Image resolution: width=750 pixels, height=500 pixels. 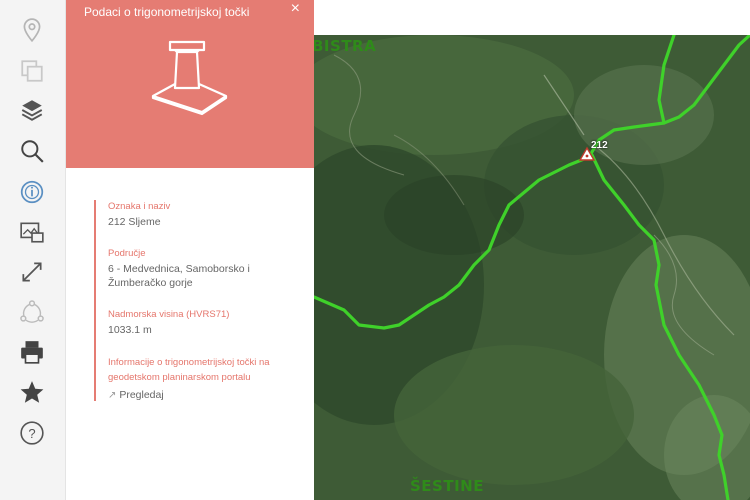 What do you see at coordinates (32, 232) in the screenshot?
I see `map-print-icon` at bounding box center [32, 232].